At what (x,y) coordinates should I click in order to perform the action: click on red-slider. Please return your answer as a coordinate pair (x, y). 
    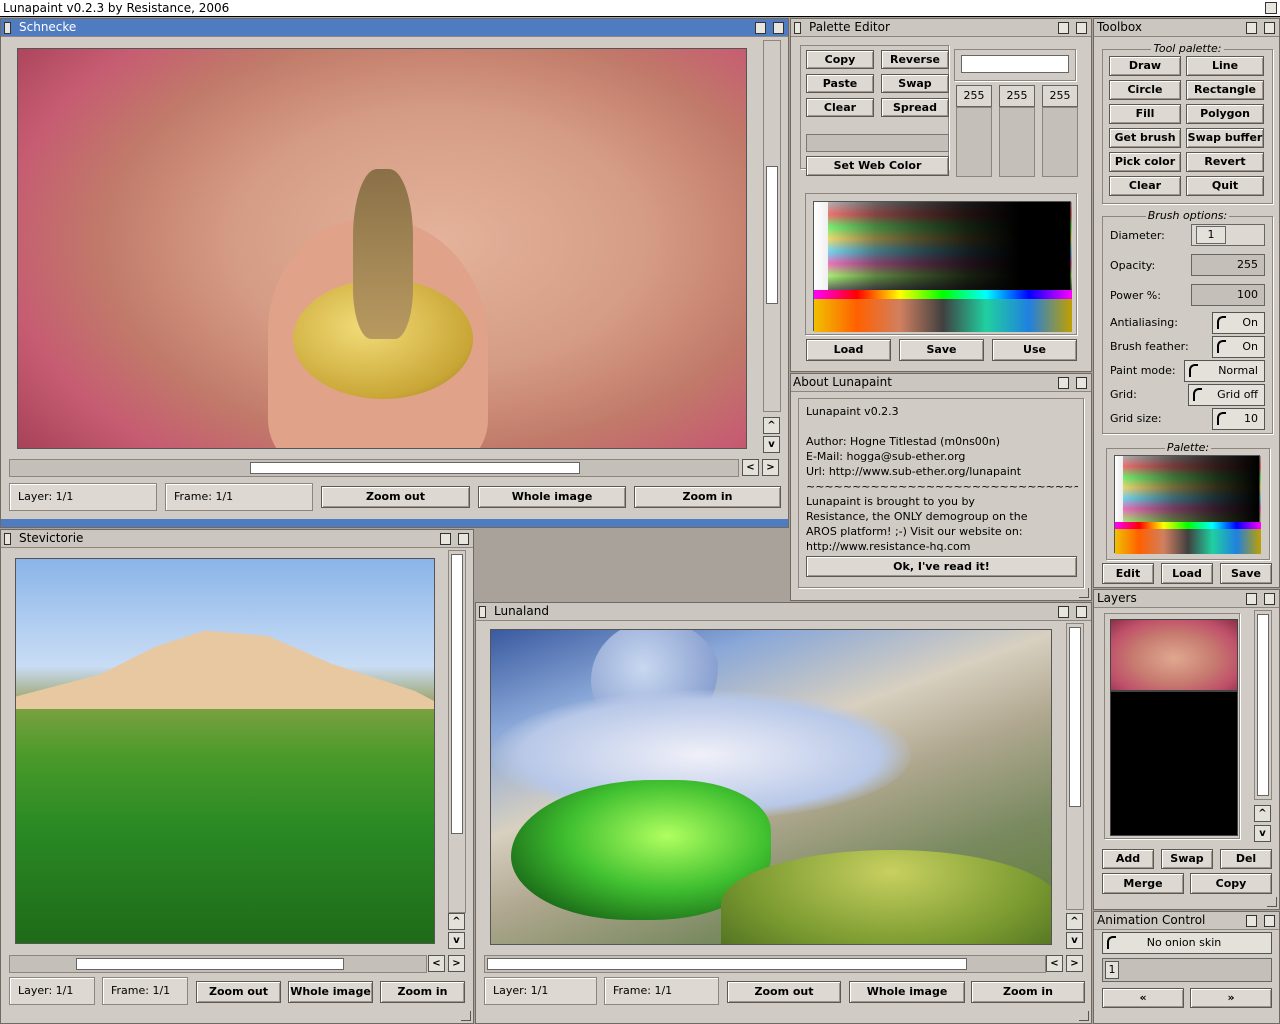
    Looking at the image, I should click on (974, 142).